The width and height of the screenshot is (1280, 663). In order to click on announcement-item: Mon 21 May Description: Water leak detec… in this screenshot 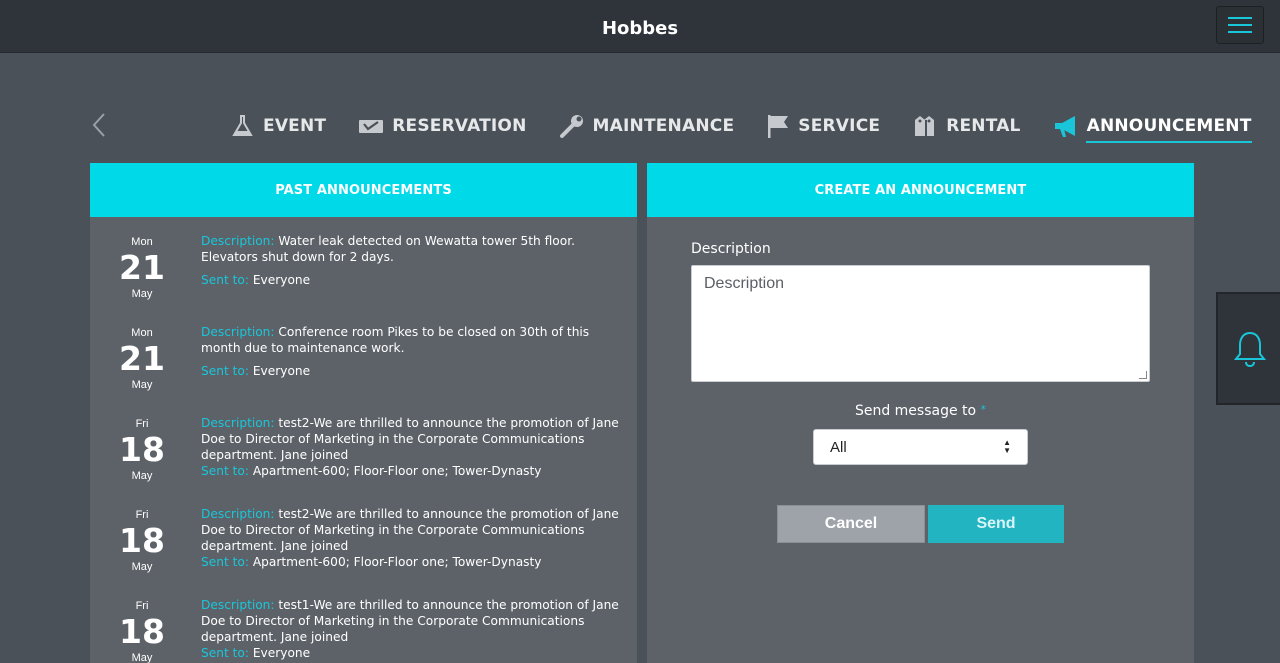, I will do `click(363, 278)`.